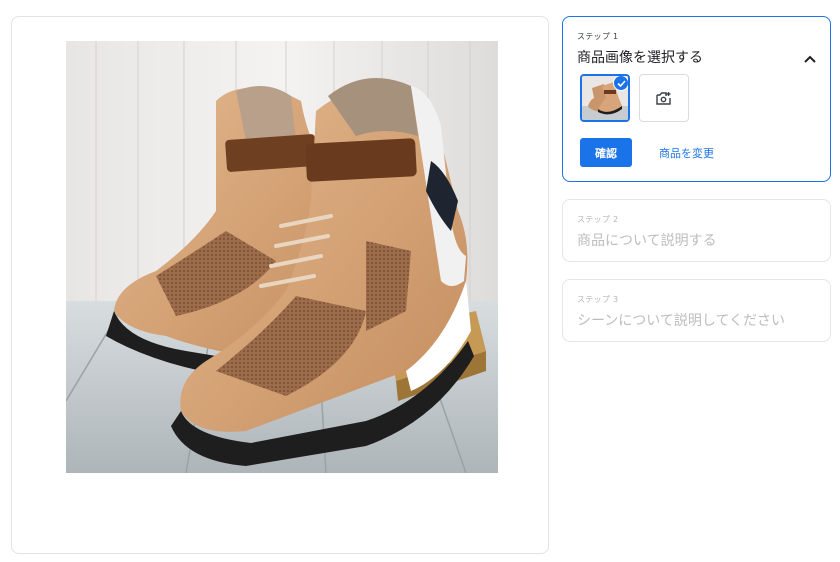 The width and height of the screenshot is (840, 562). I want to click on step-1-card: ステップ 1 商品画像を選択する 確認 商品を変更, so click(696, 99).